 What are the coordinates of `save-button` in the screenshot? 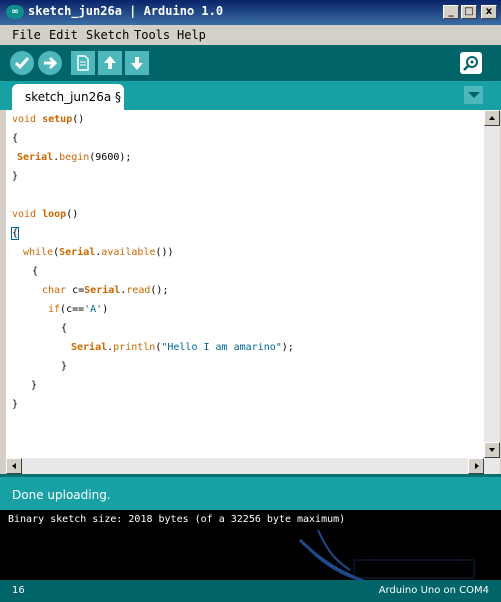 It's located at (137, 63).